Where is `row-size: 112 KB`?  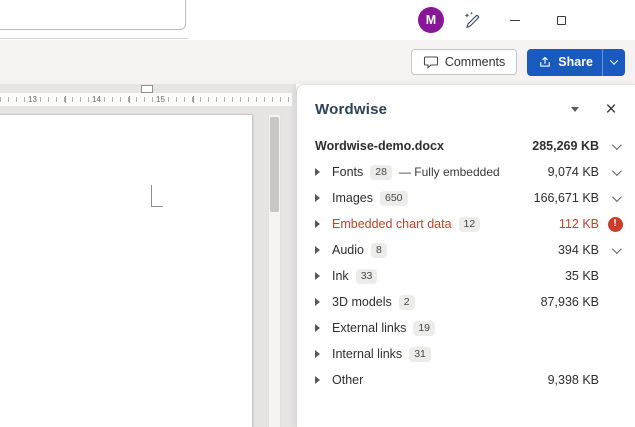 row-size: 112 KB is located at coordinates (578, 224).